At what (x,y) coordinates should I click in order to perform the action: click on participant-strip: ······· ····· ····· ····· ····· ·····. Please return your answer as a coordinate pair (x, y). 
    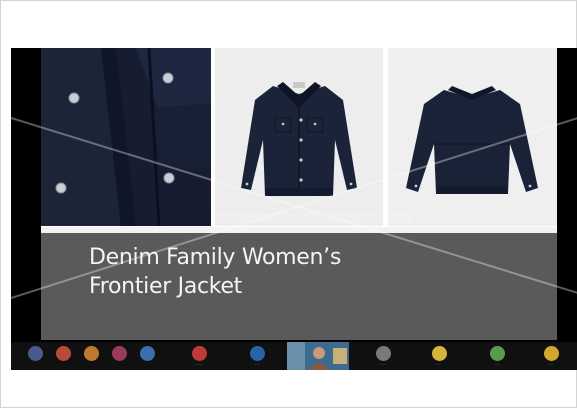
    Looking at the image, I should click on (294, 356).